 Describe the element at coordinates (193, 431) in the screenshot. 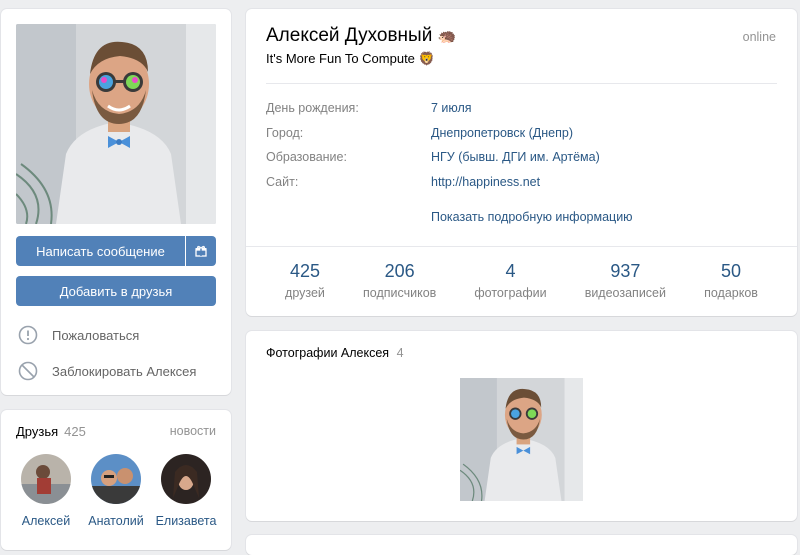

I see `friends-news-link: новости` at that location.